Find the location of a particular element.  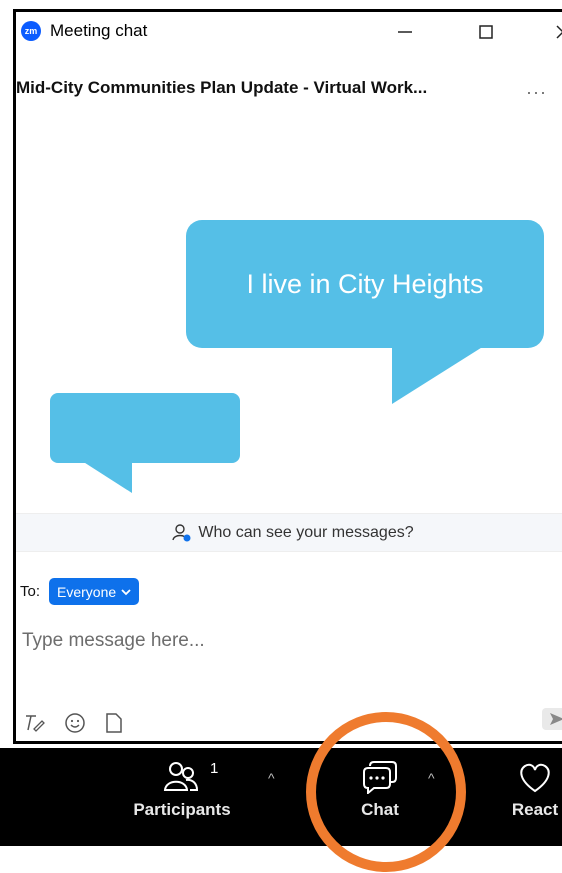

participants-button: 1 Participants is located at coordinates (182, 790).